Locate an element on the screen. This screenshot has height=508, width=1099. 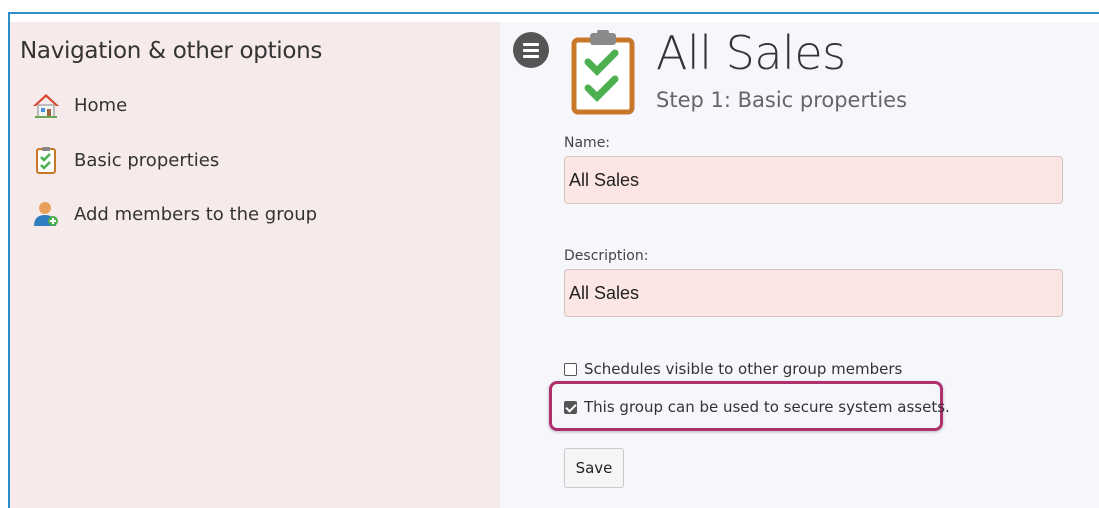
schedules-visible-checkbox-row: Schedules visible to other group members is located at coordinates (733, 369).